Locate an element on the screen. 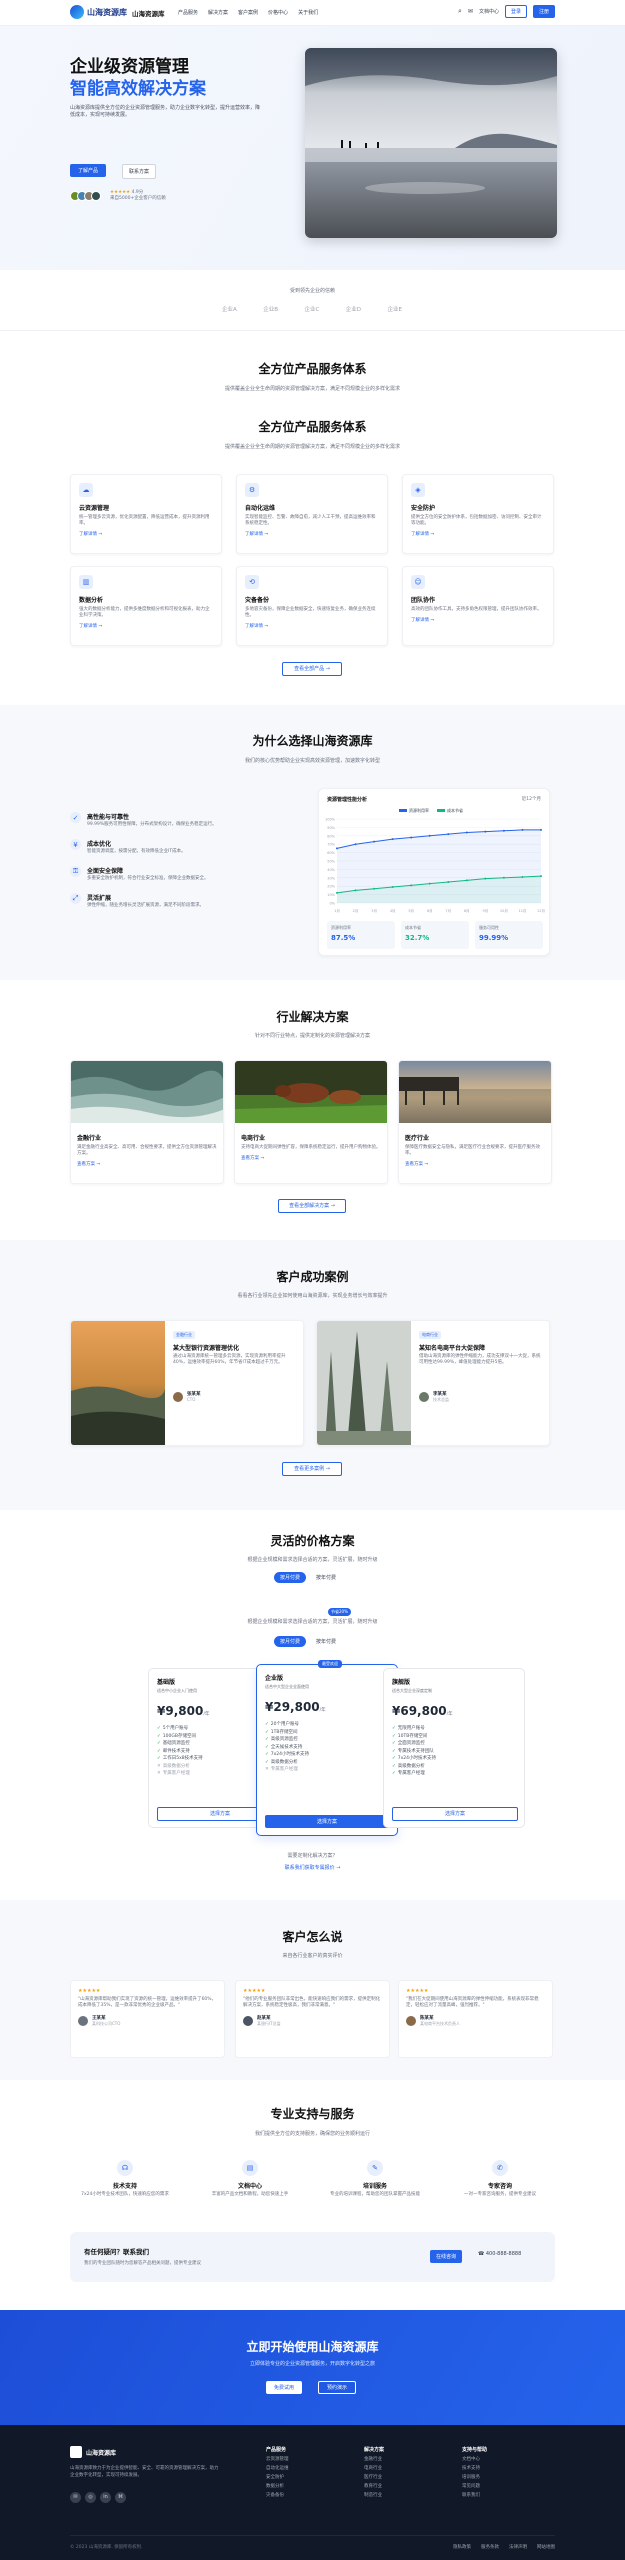 The height and width of the screenshot is (2560, 625). register-button: 注册 is located at coordinates (543, 11).